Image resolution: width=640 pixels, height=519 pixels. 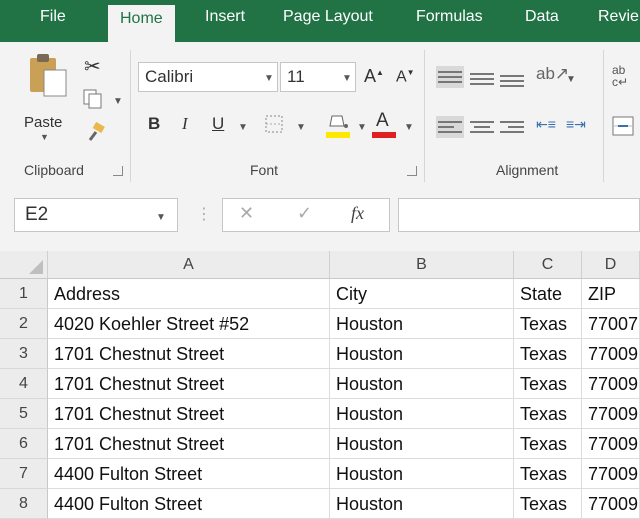 I want to click on top-align-icon, so click(x=450, y=77).